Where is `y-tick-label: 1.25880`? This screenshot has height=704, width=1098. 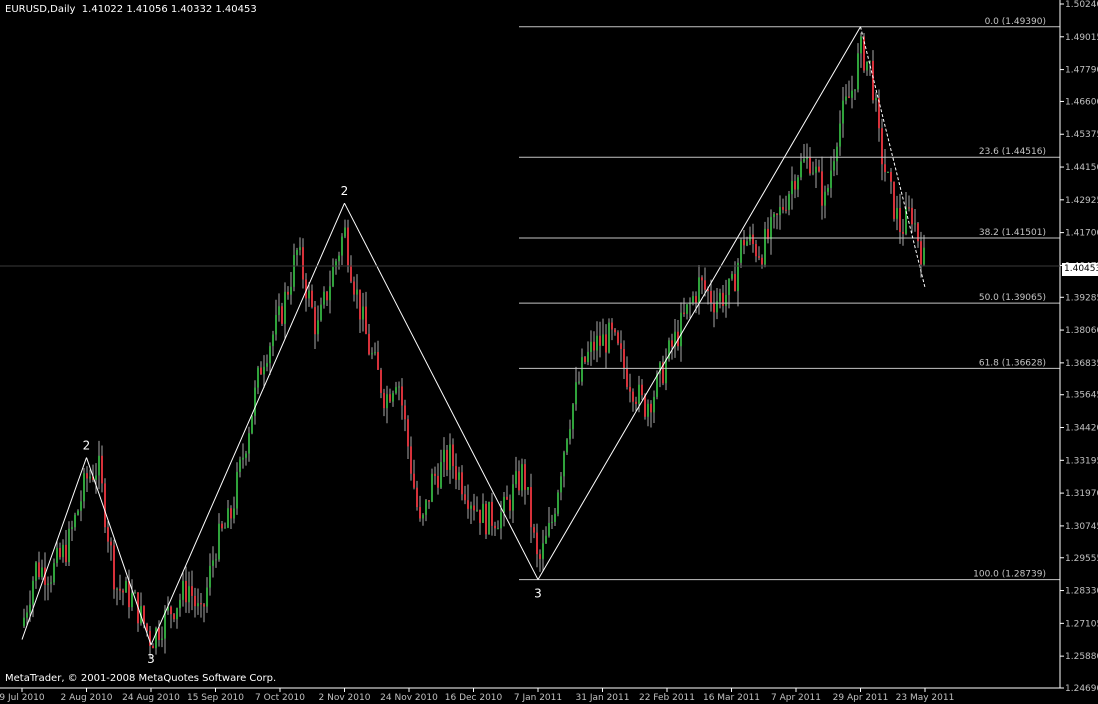 y-tick-label: 1.25880 is located at coordinates (1081, 657).